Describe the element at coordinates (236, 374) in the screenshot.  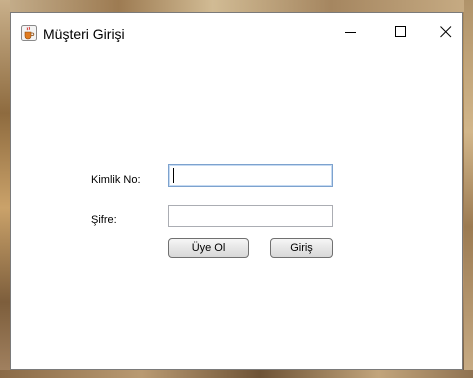
I see `desktop-background-bottom` at that location.